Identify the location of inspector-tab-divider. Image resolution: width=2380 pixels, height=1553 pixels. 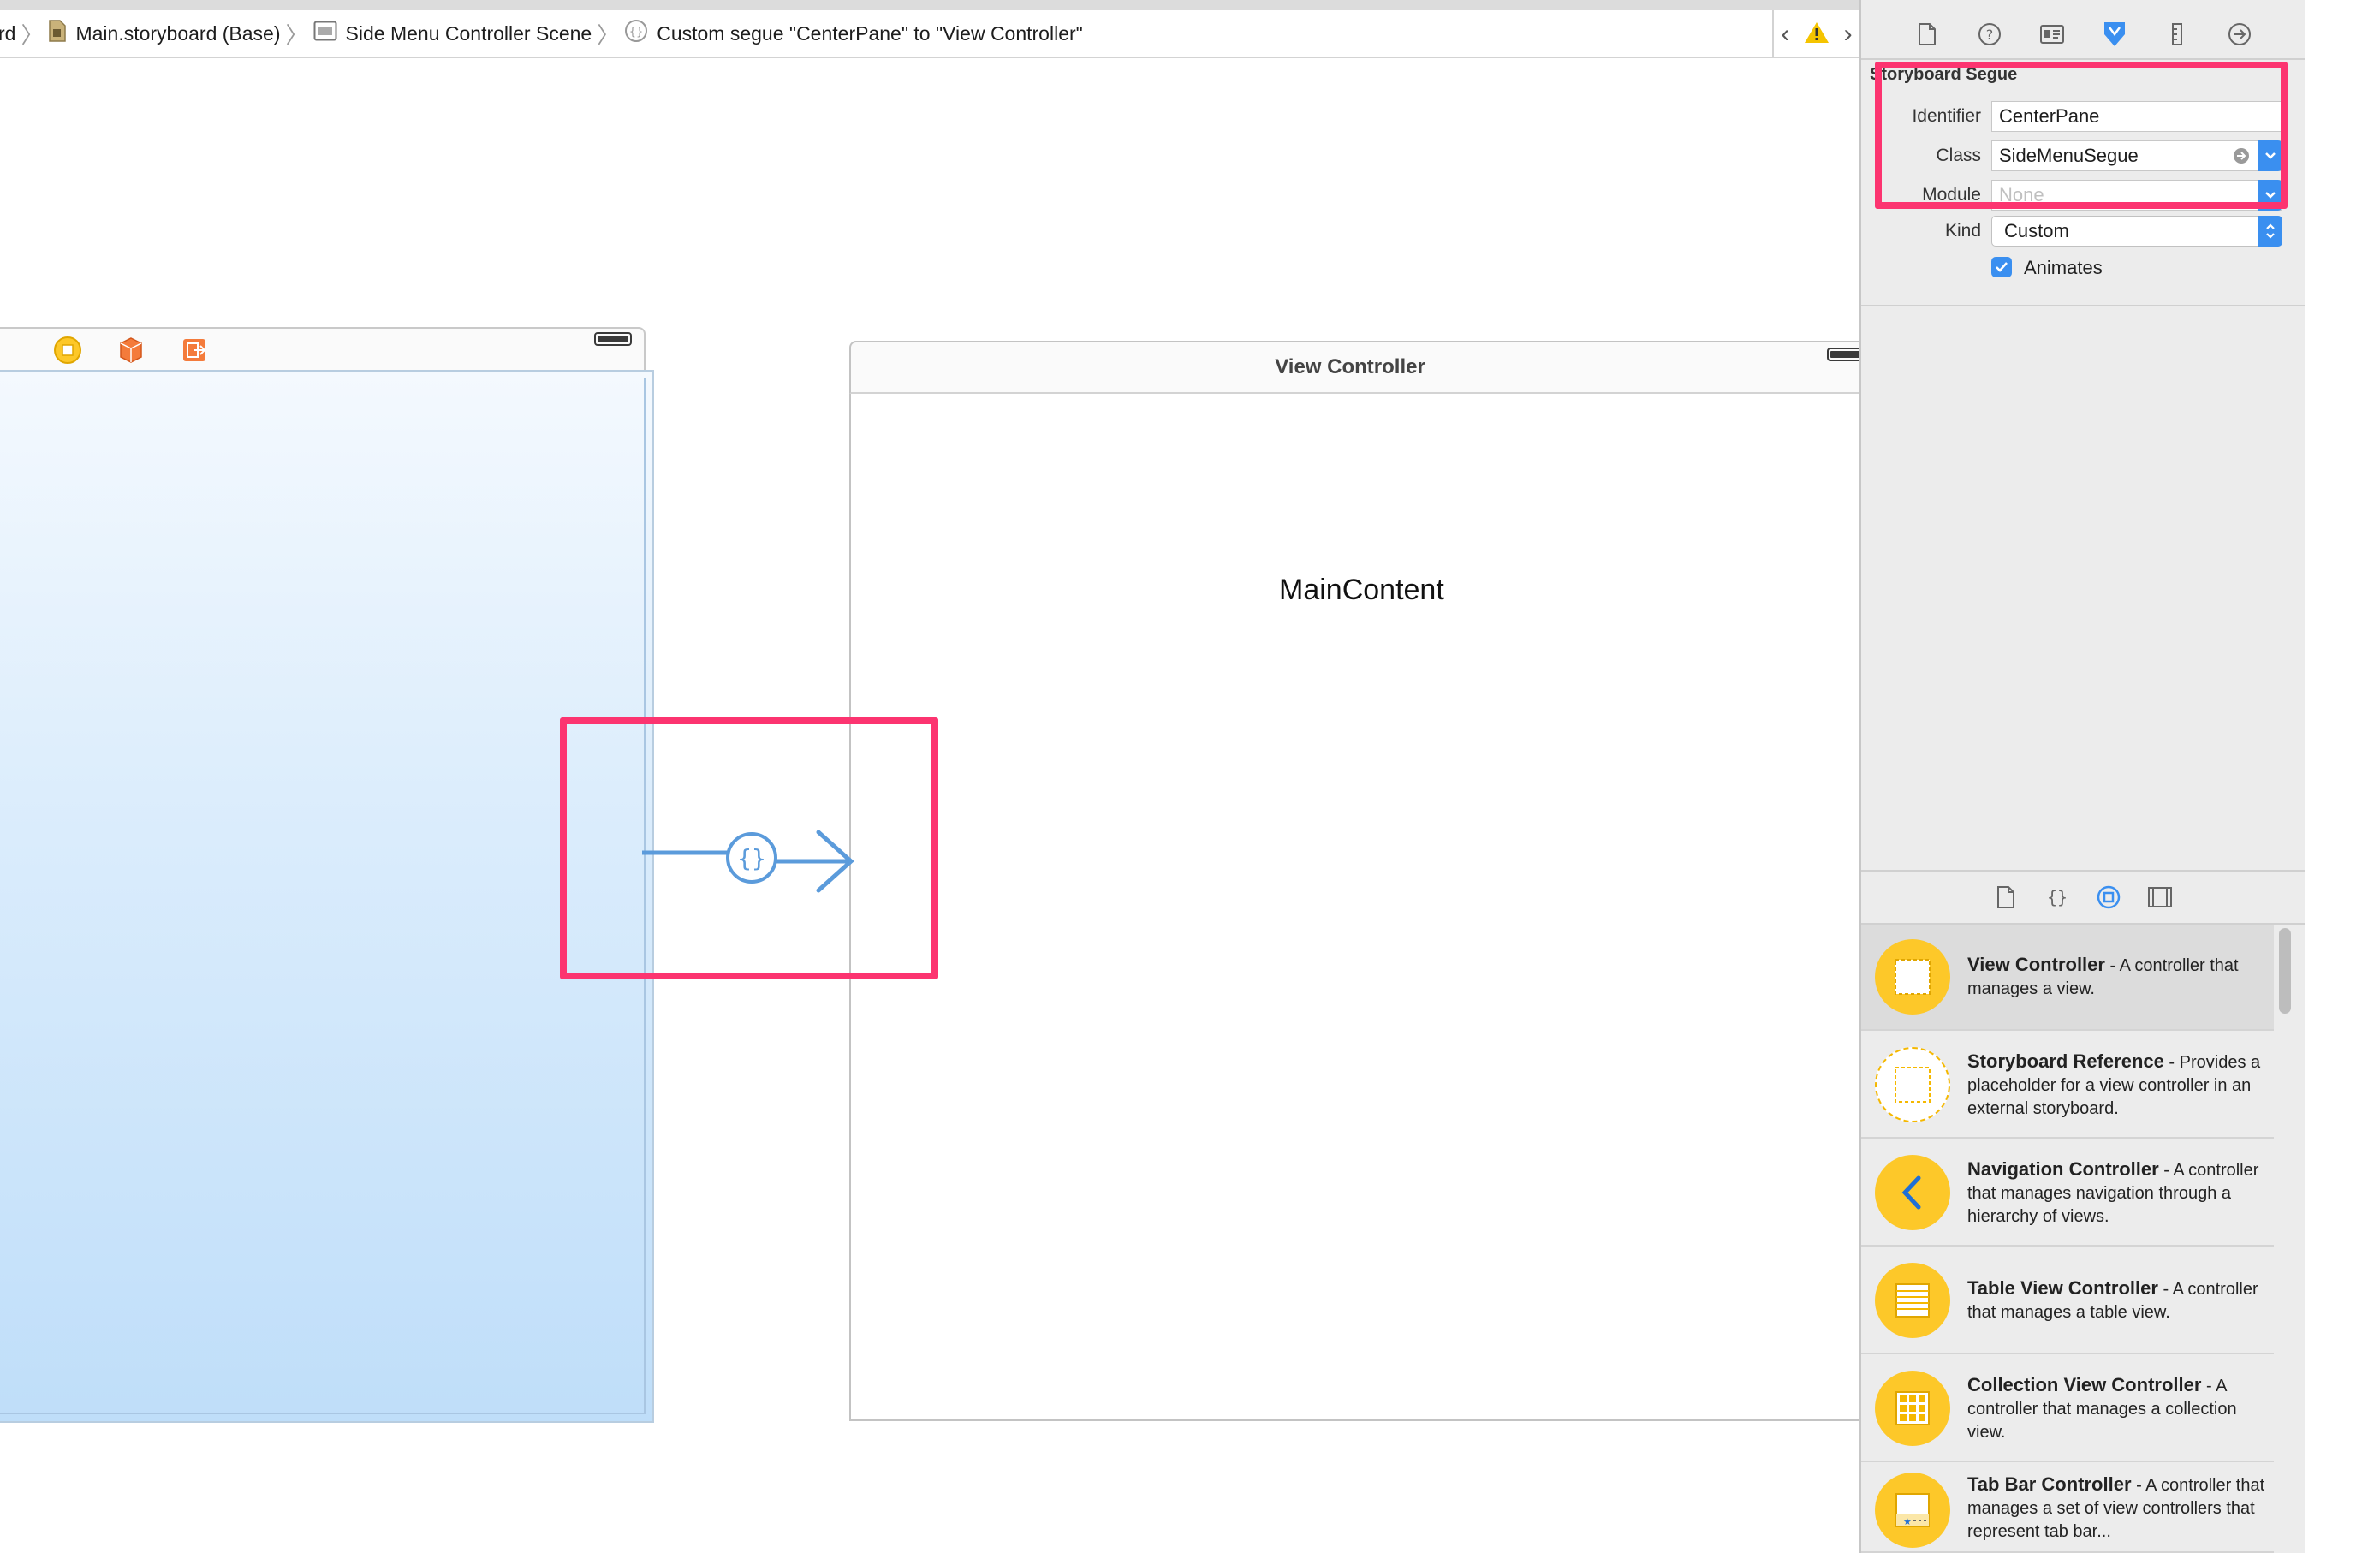
(2083, 59).